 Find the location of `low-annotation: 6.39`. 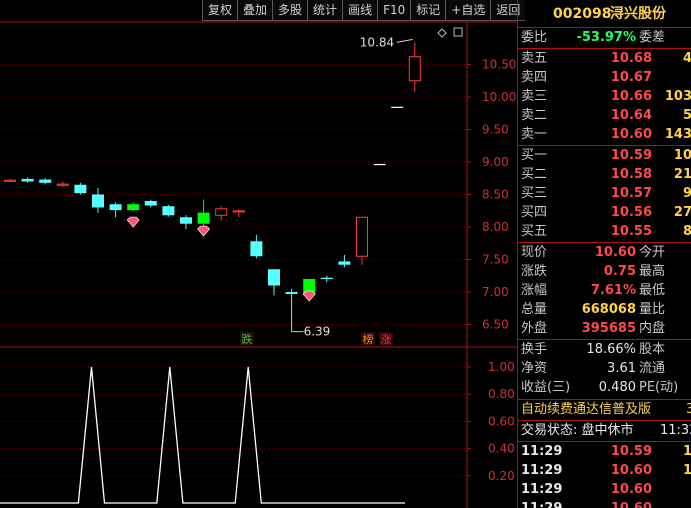

low-annotation: 6.39 is located at coordinates (317, 332).